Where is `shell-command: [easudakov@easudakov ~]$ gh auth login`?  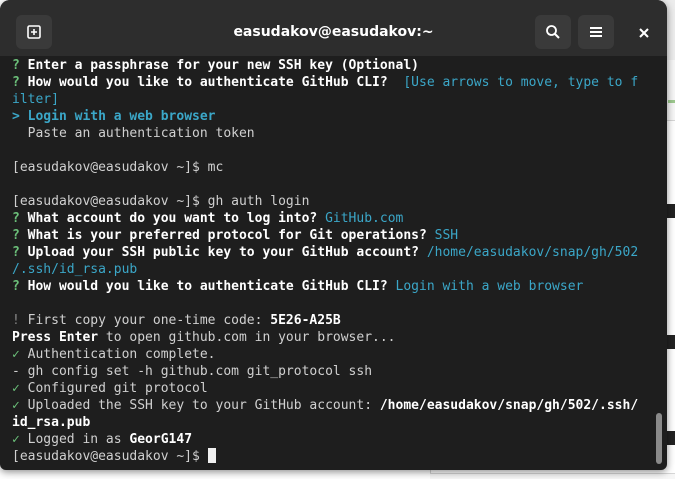 shell-command: [easudakov@easudakov ~]$ gh auth login is located at coordinates (161, 201).